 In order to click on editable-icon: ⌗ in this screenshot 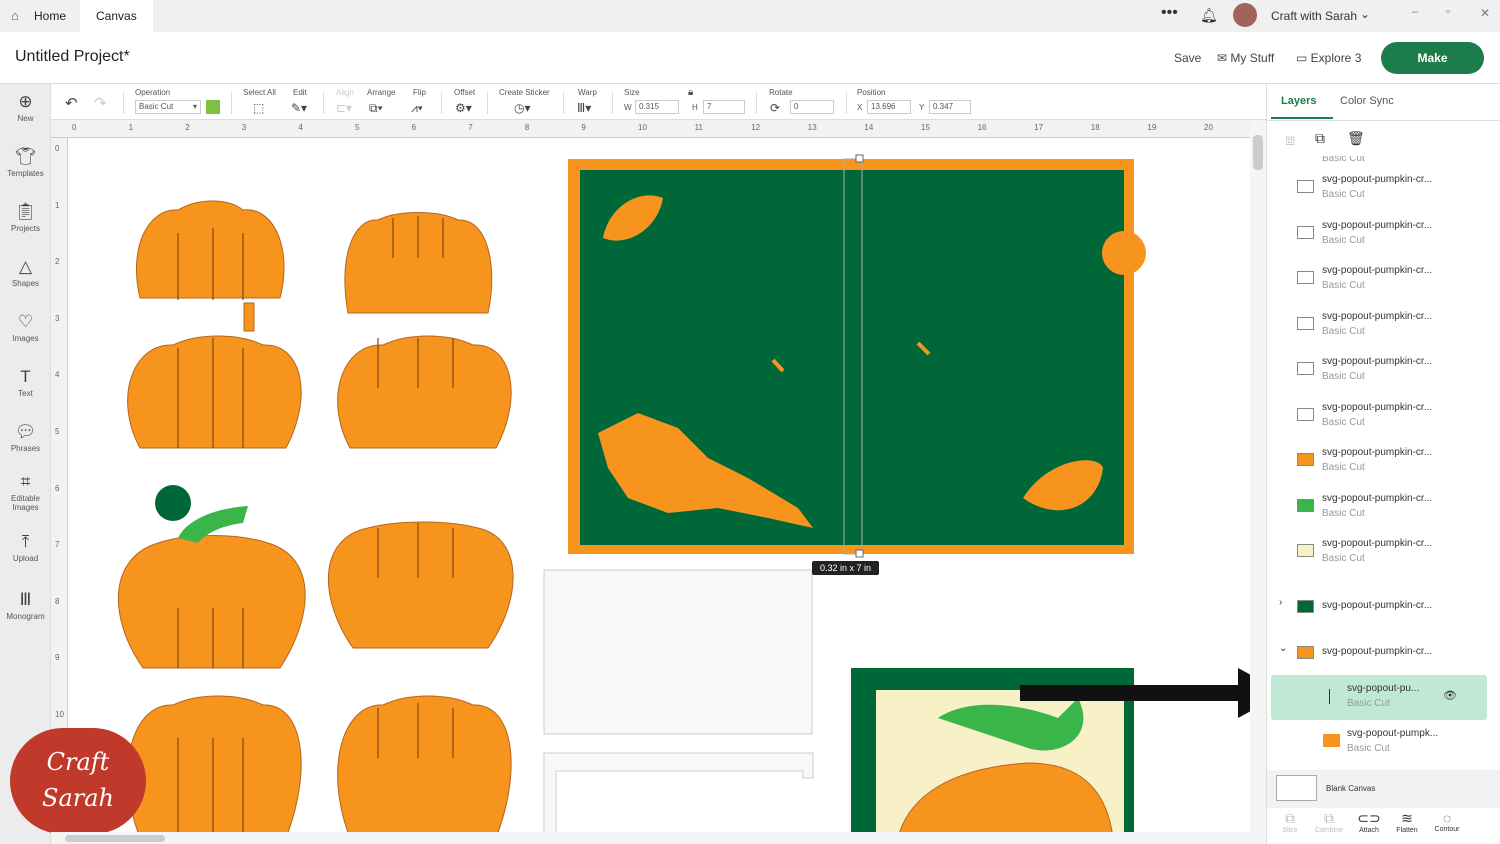, I will do `click(25, 481)`.